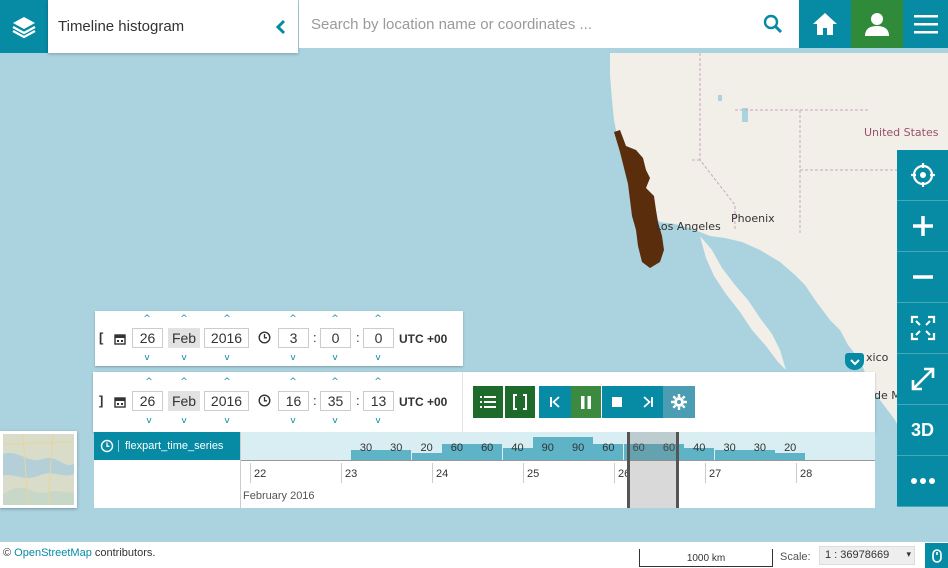  I want to click on zoom-out-button, so click(922, 277).